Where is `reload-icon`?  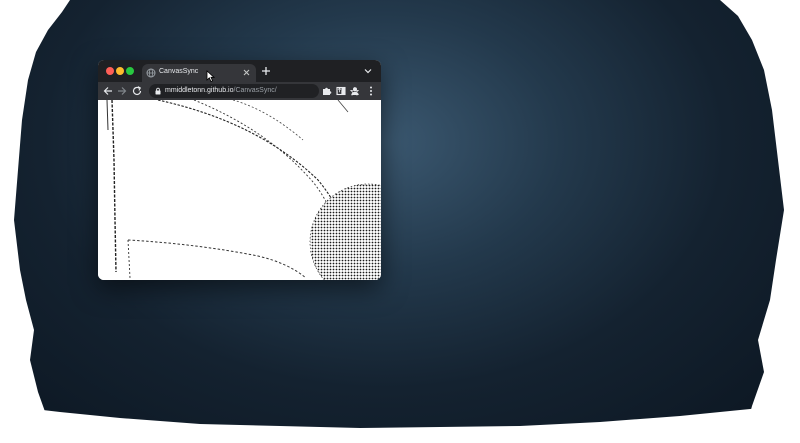
reload-icon is located at coordinates (137, 91).